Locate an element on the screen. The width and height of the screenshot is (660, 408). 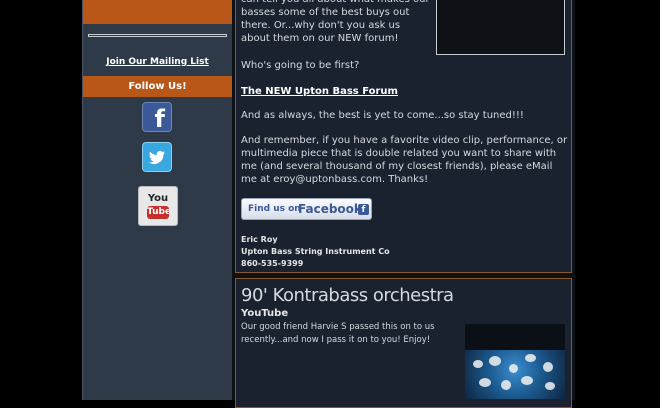
orchestra-image is located at coordinates (515, 374).